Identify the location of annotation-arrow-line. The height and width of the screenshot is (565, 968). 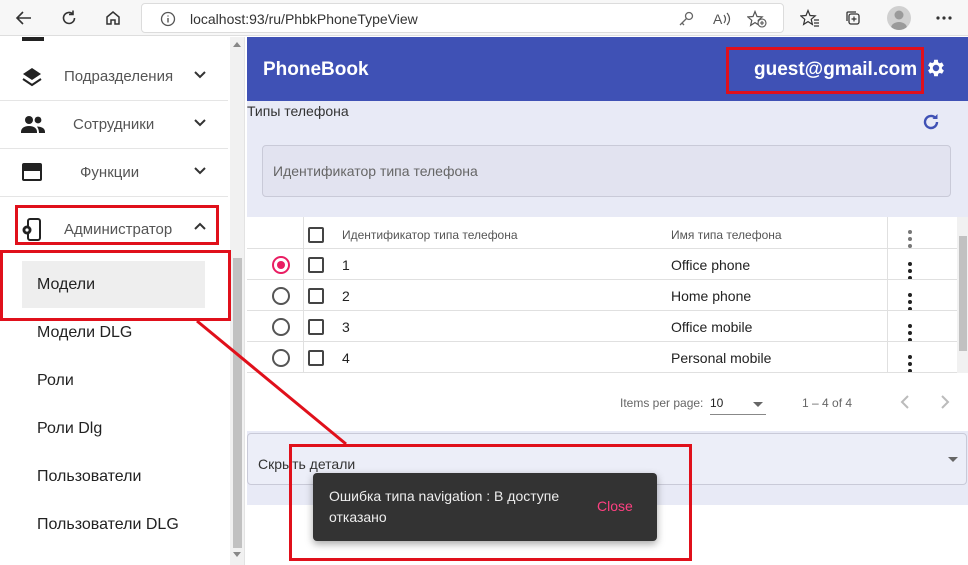
(271, 382).